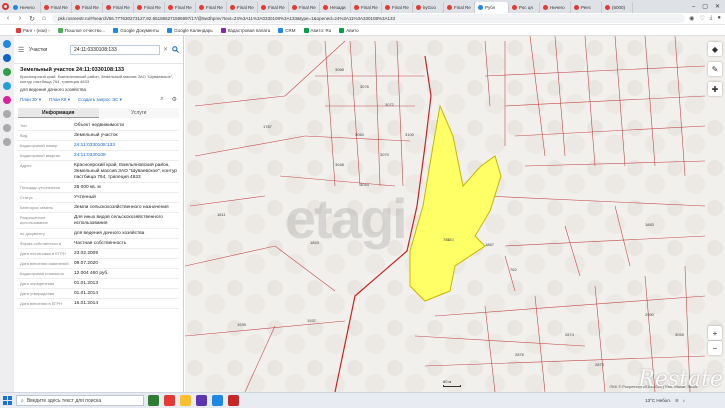 The width and height of the screenshot is (725, 408). I want to click on clear-icon: ✕, so click(165, 49).